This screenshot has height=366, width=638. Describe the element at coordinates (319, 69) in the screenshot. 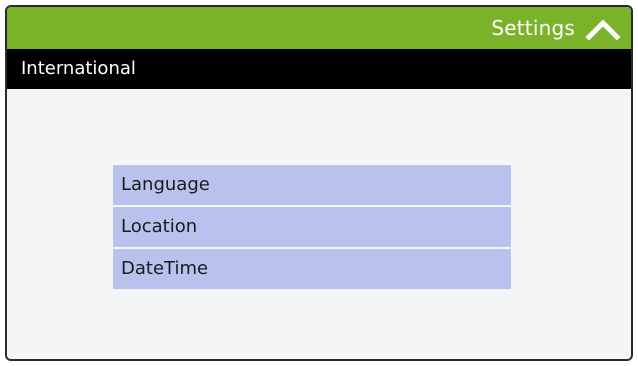

I see `section-header: International` at that location.